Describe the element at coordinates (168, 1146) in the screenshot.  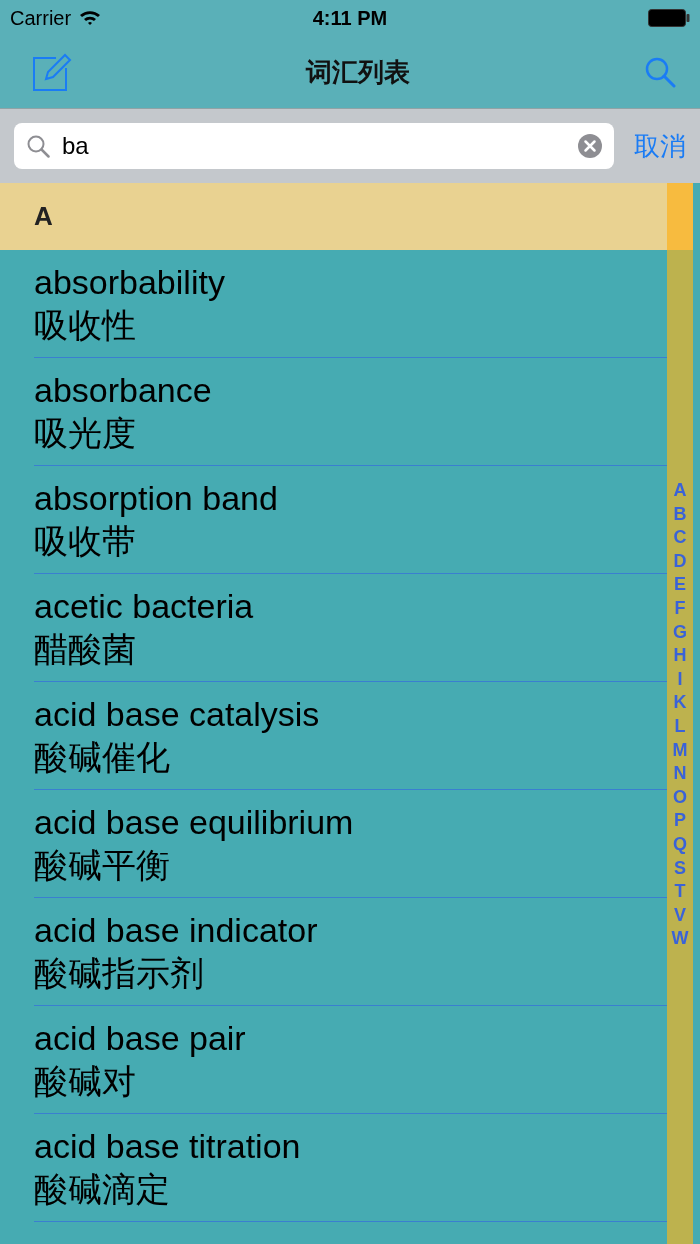
I see `term-text: acid base titration` at that location.